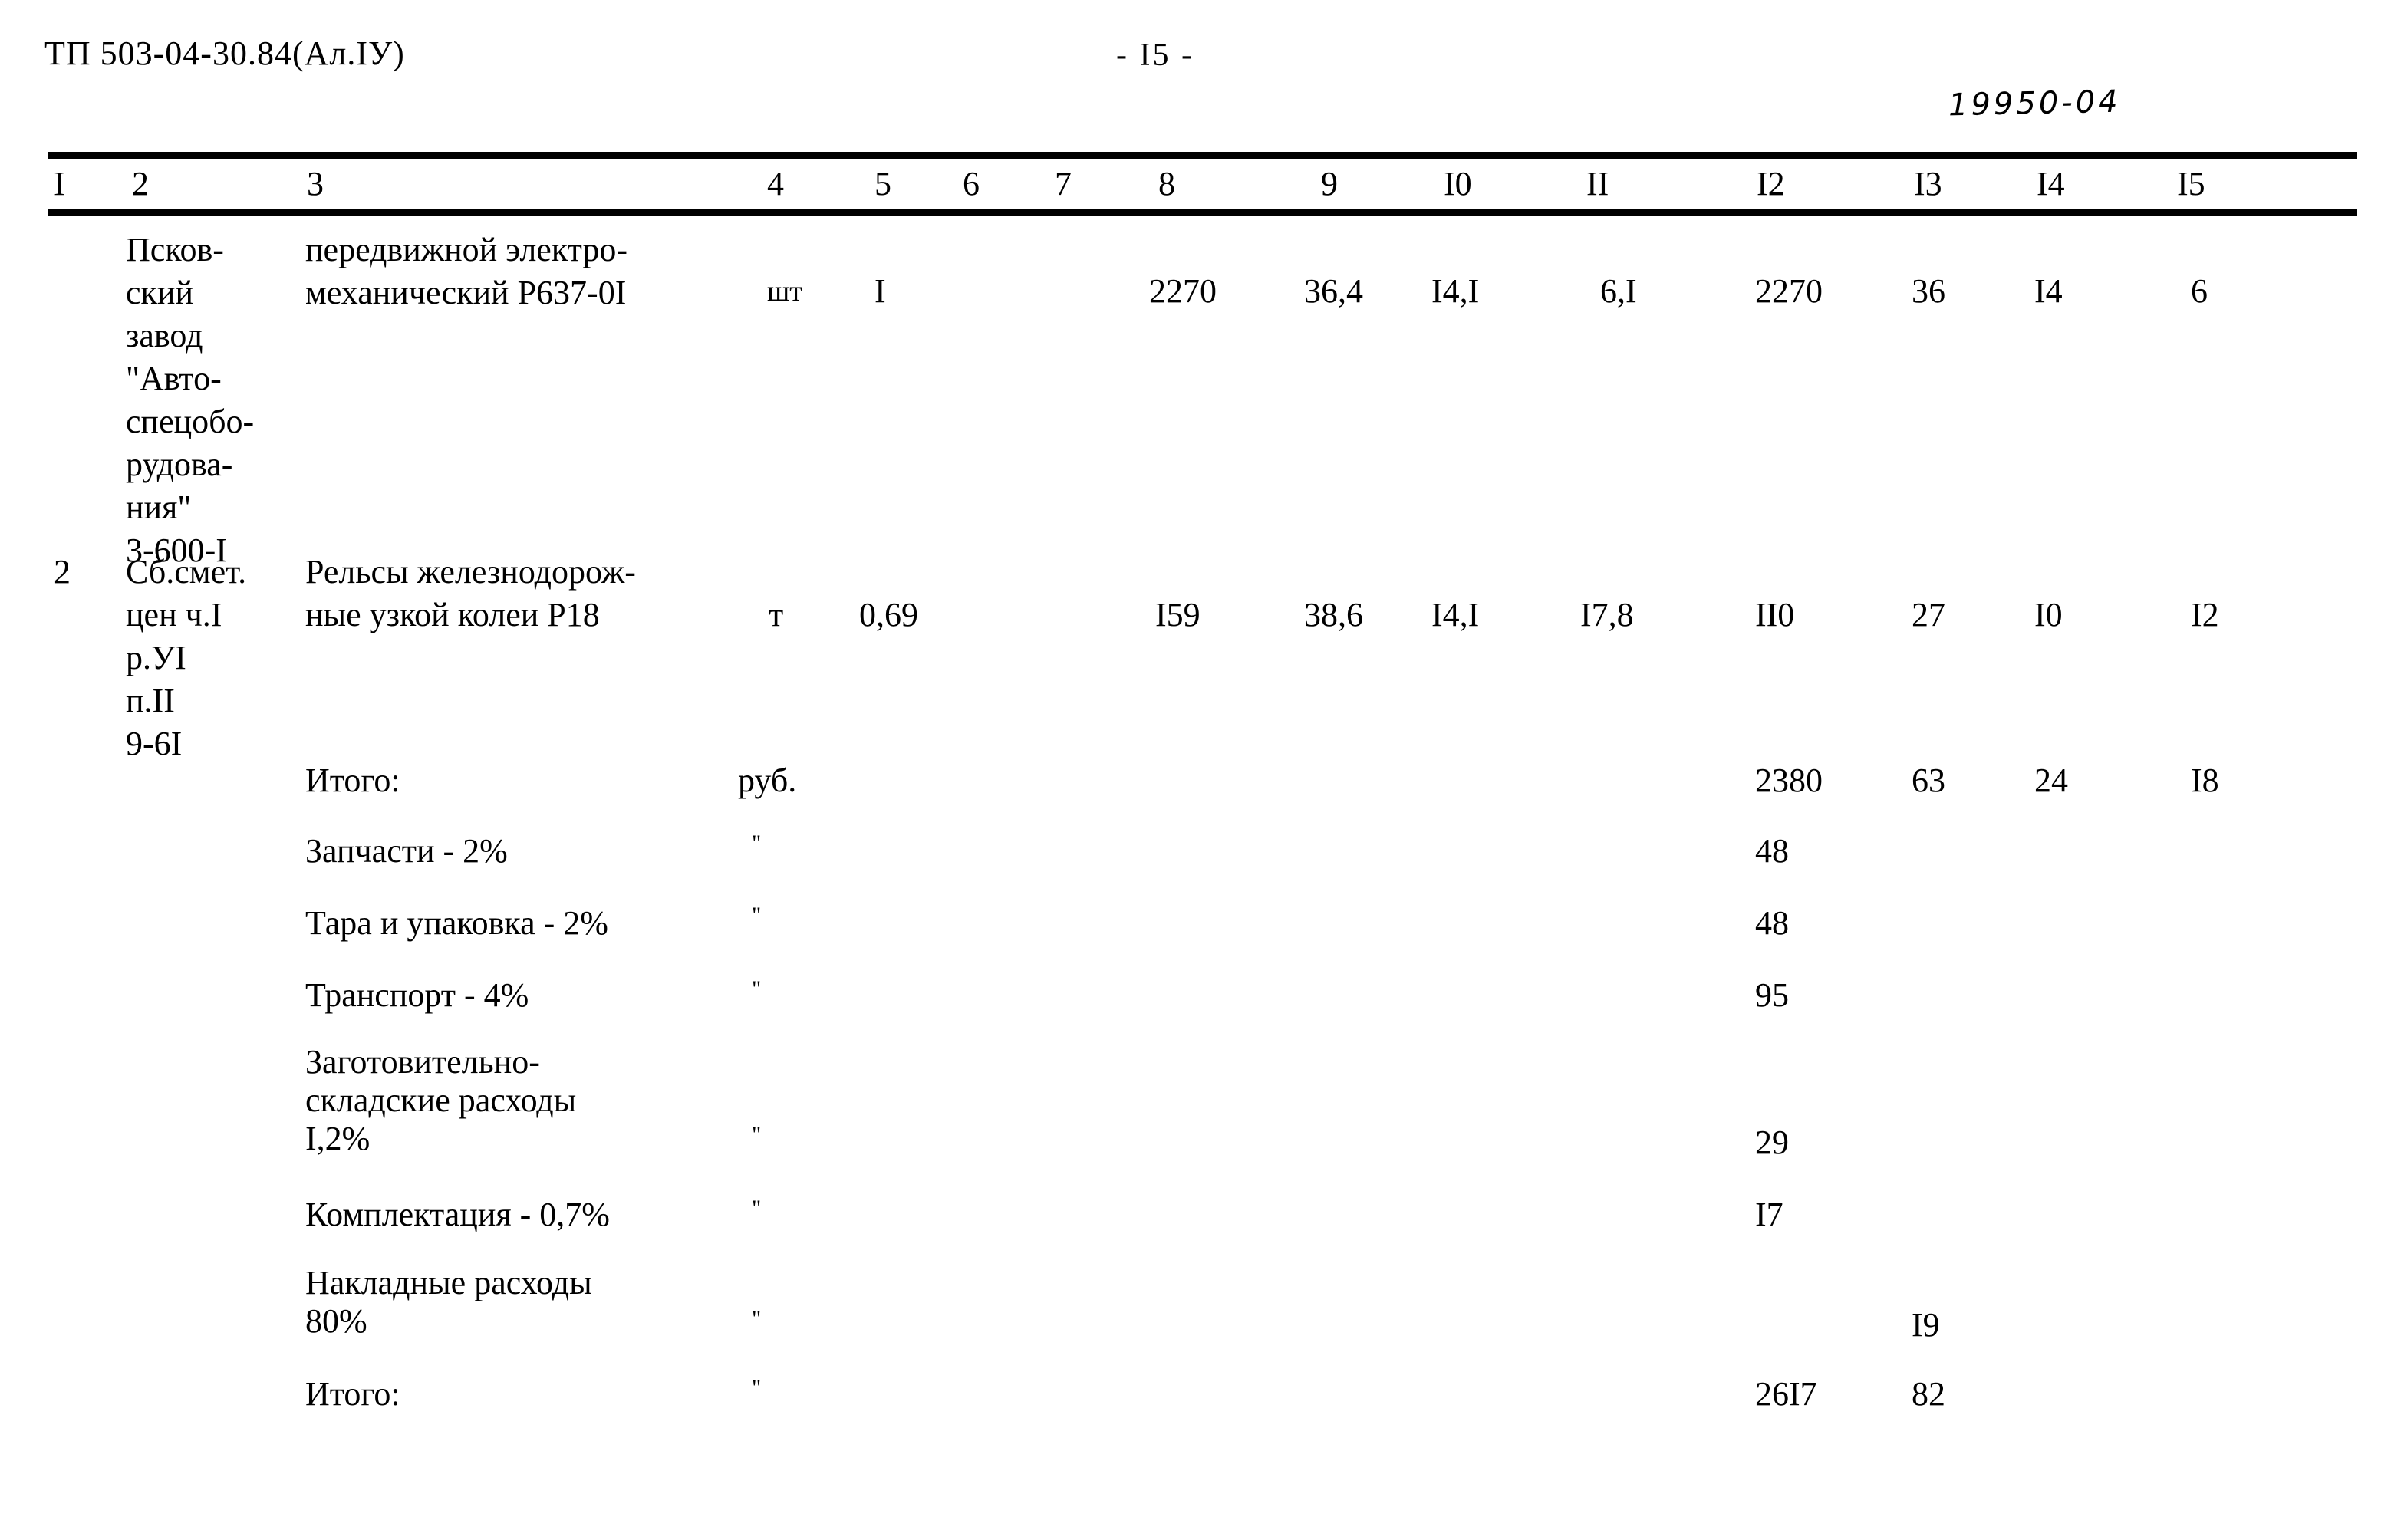 The width and height of the screenshot is (2401, 1540). What do you see at coordinates (1769, 1214) in the screenshot?
I see `summary-completion-col12: I7` at bounding box center [1769, 1214].